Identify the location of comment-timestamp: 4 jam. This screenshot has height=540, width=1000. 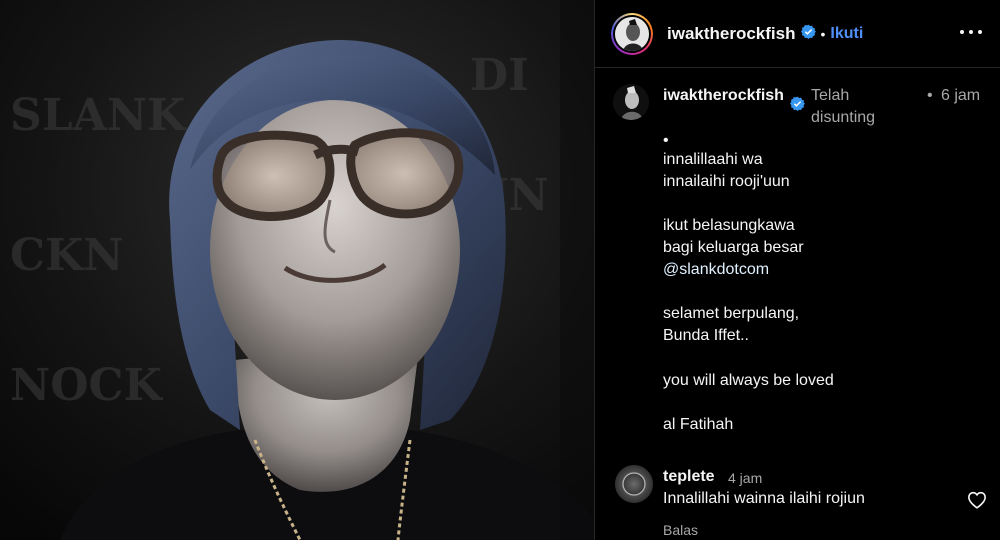
(745, 478).